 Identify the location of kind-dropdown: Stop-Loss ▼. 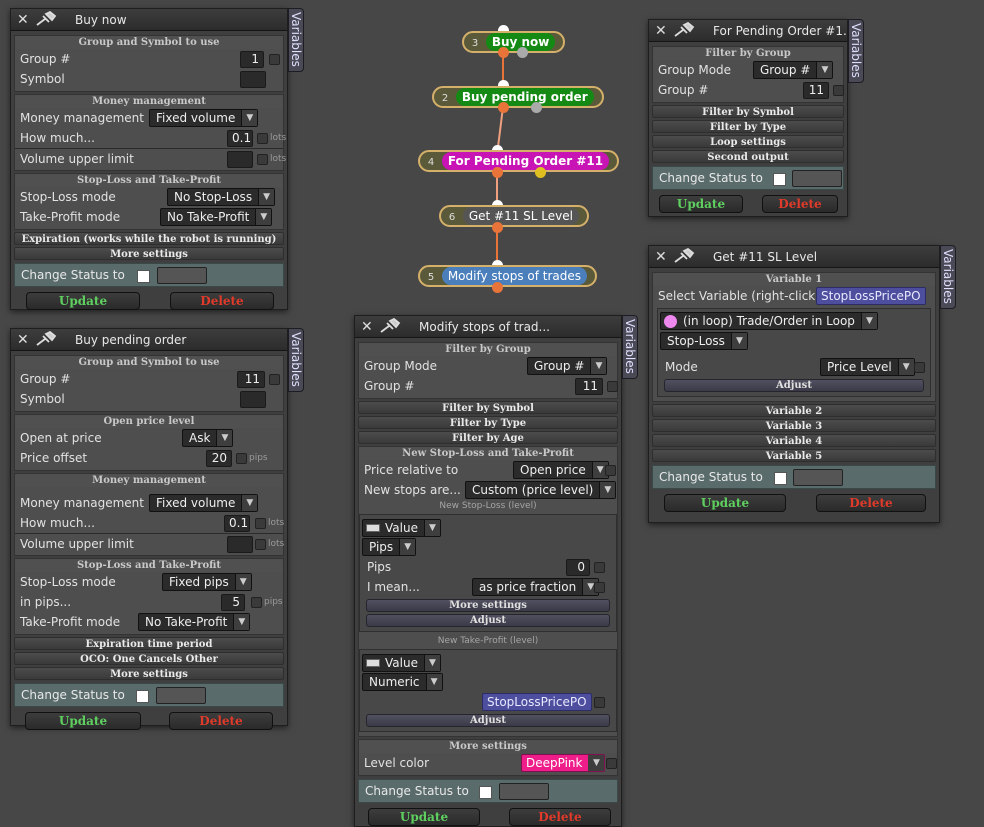
(704, 341).